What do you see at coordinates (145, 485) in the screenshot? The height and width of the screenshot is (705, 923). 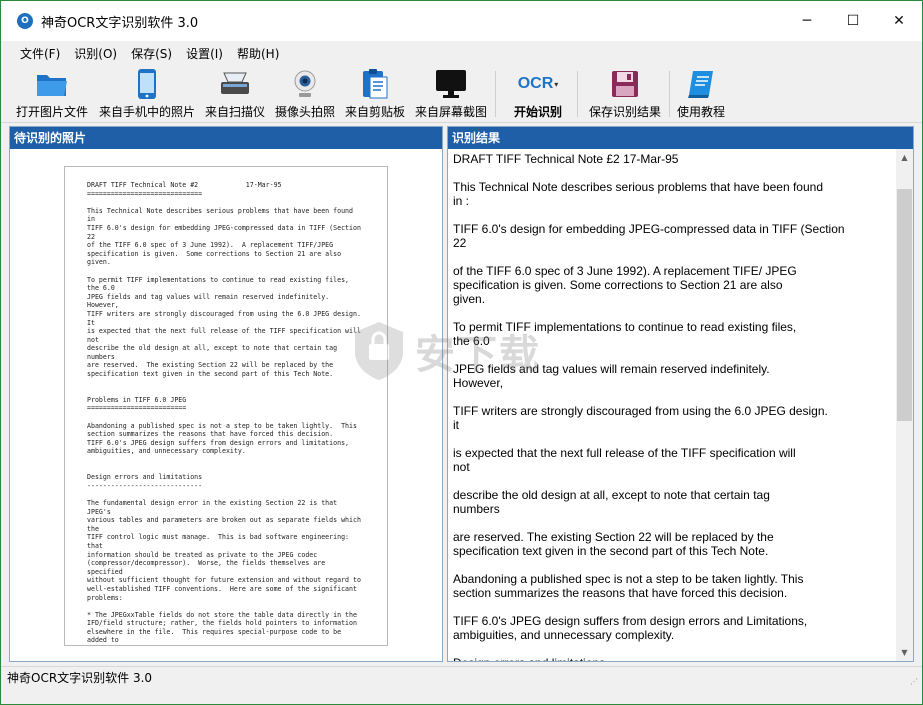 I see `scan-text-line: -----------------------------` at bounding box center [145, 485].